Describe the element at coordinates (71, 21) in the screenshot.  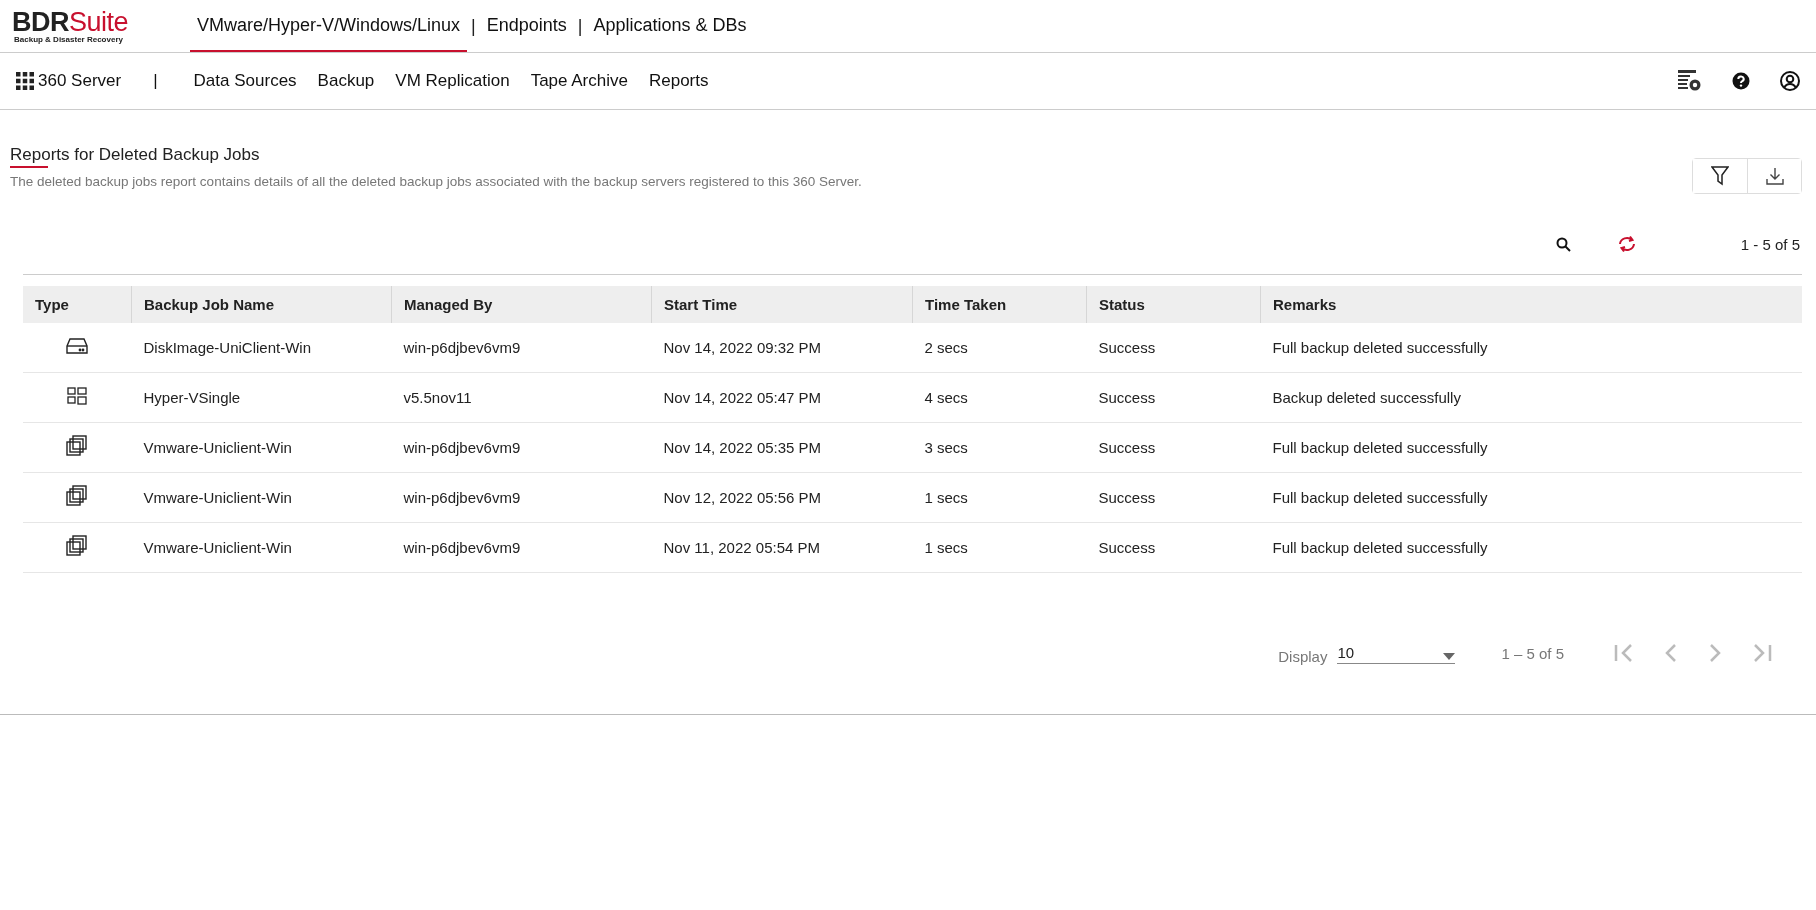
I see `brand-logo: BDRSuite` at that location.